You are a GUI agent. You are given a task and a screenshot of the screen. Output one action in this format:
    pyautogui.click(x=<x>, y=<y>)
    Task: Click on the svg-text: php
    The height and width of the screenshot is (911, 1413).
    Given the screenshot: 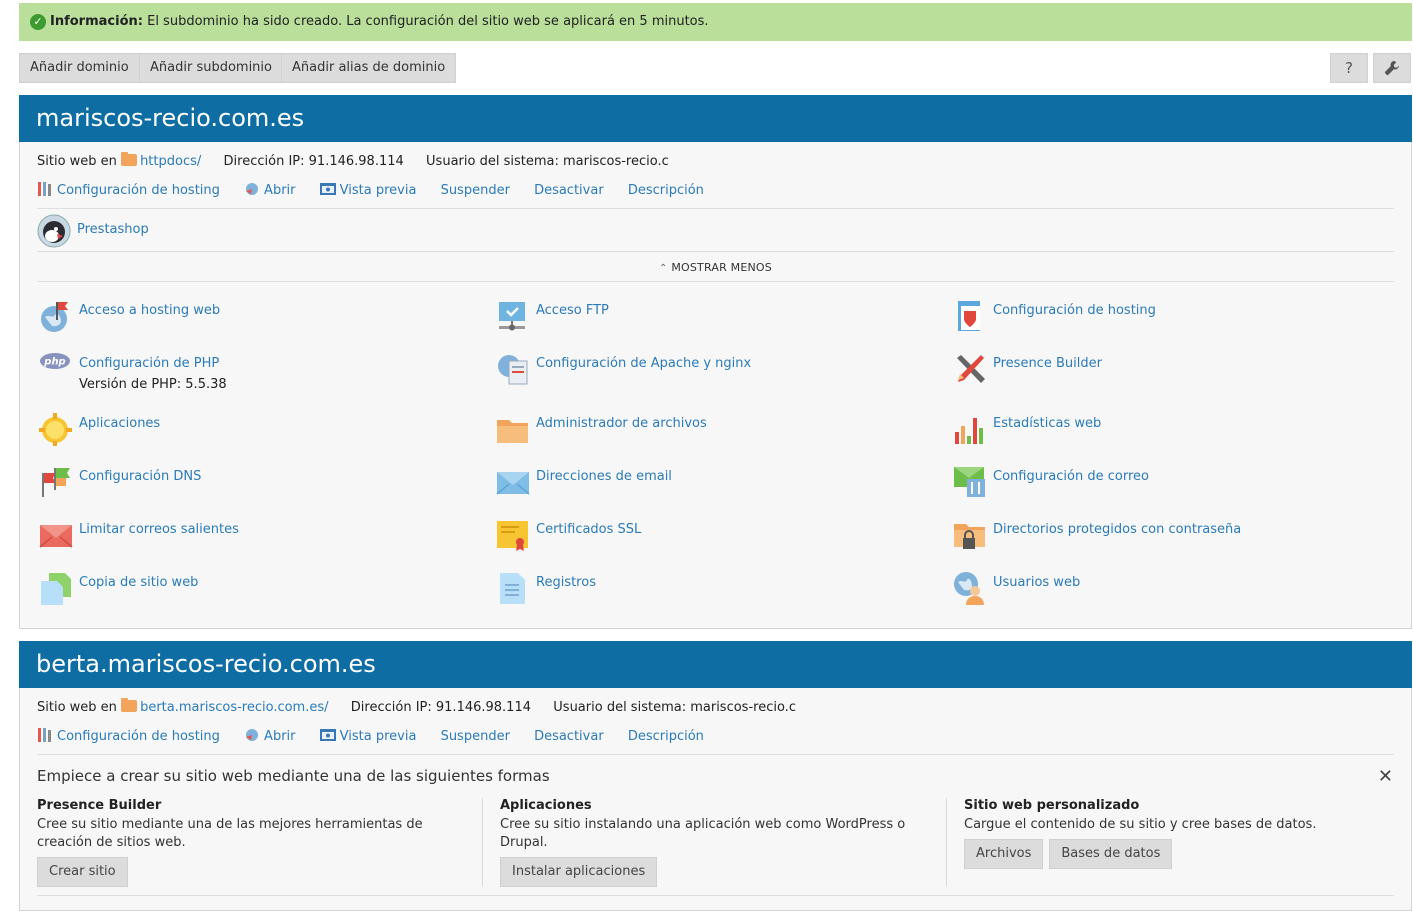 What is the action you would take?
    pyautogui.click(x=54, y=362)
    